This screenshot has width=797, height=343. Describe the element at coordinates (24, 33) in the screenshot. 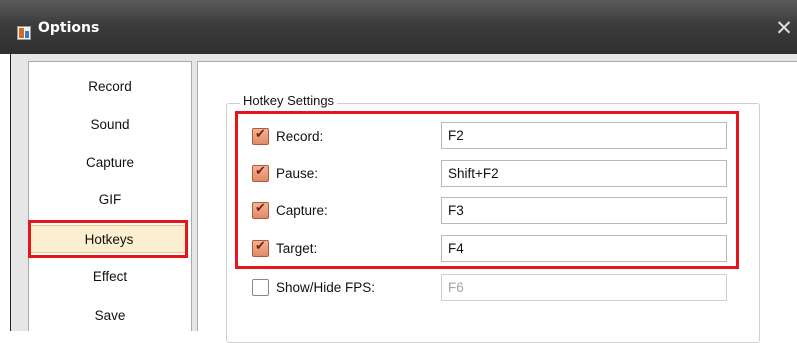

I see `app-icon` at that location.